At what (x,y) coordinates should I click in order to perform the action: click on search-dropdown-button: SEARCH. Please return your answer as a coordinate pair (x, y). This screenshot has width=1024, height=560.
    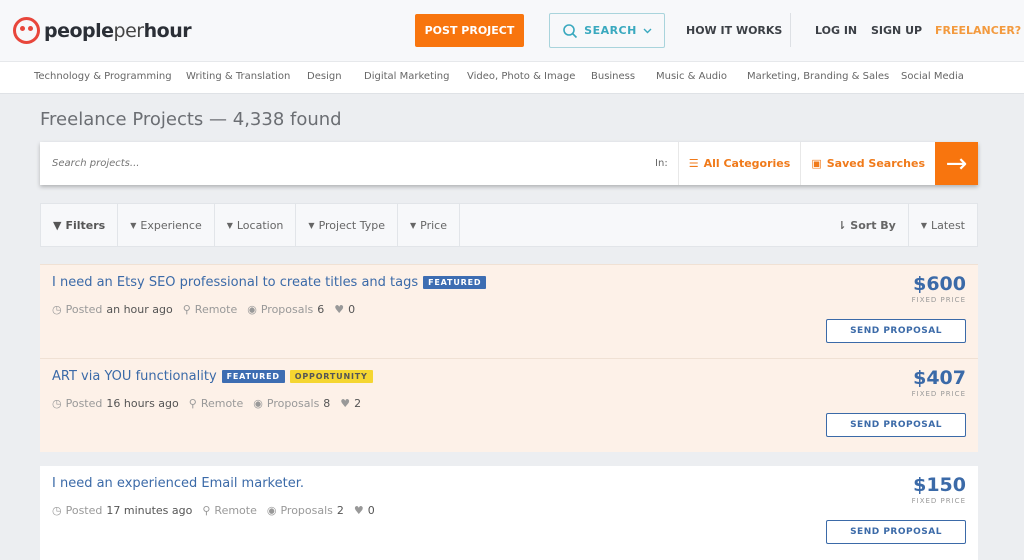
    Looking at the image, I should click on (607, 30).